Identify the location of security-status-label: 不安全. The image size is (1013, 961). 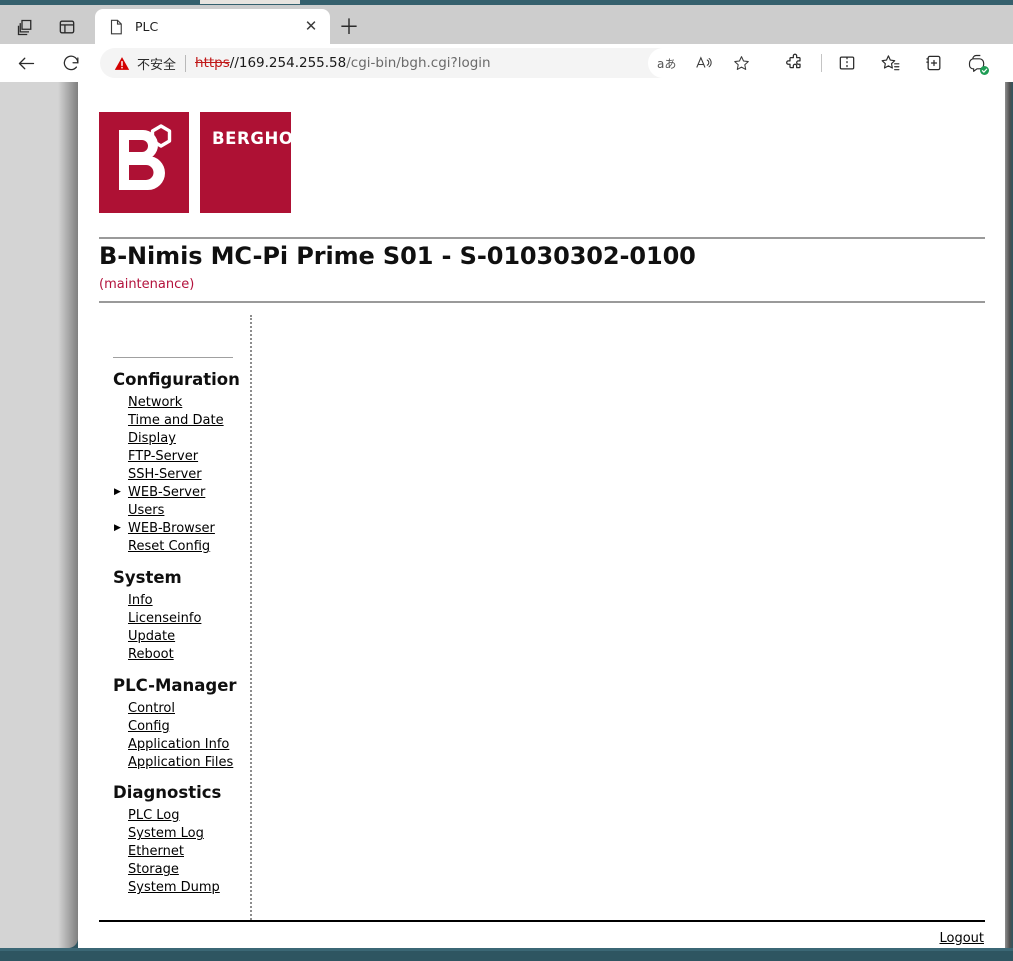
(157, 65).